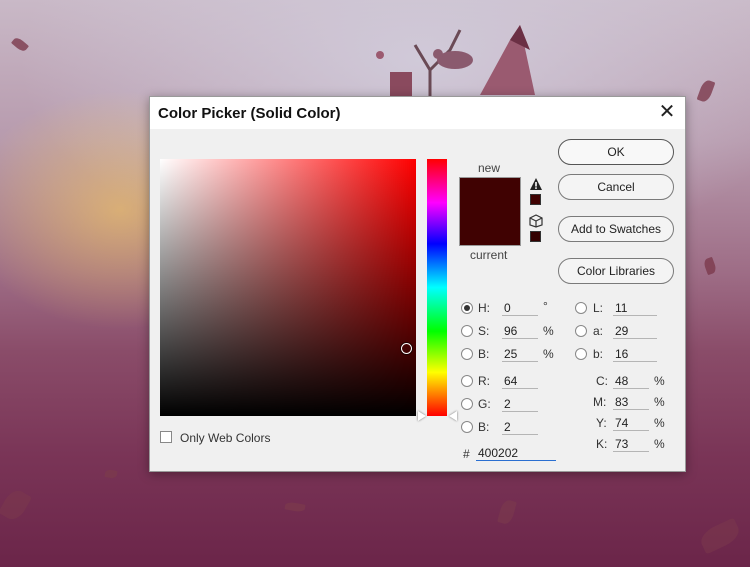 This screenshot has width=750, height=567. What do you see at coordinates (535, 236) in the screenshot?
I see `web-safe-color-swatch` at bounding box center [535, 236].